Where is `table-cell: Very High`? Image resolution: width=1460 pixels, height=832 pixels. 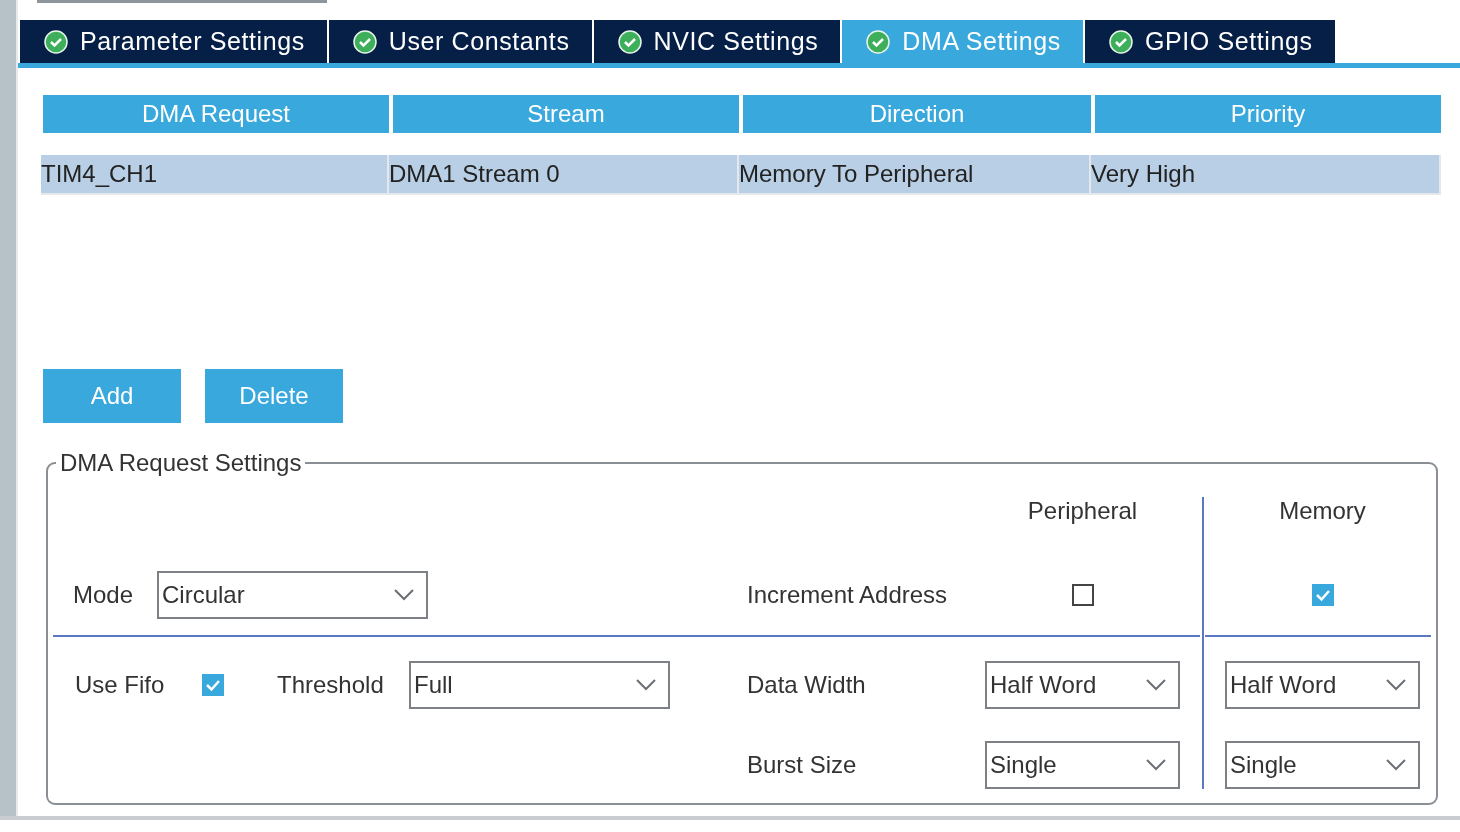
table-cell: Very High is located at coordinates (1266, 174).